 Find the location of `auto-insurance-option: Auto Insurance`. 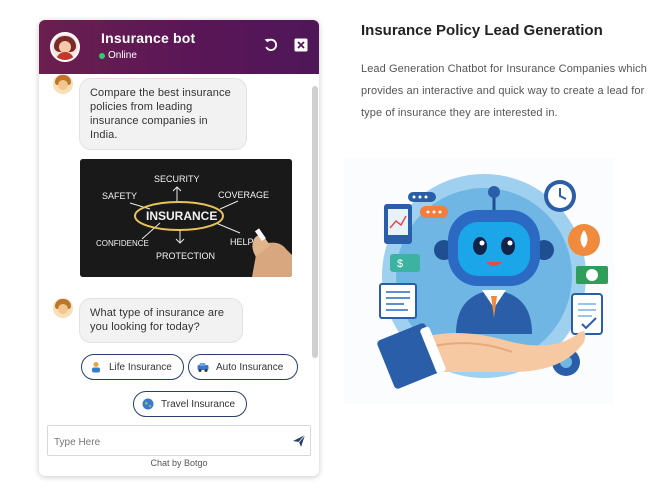

auto-insurance-option: Auto Insurance is located at coordinates (243, 367).